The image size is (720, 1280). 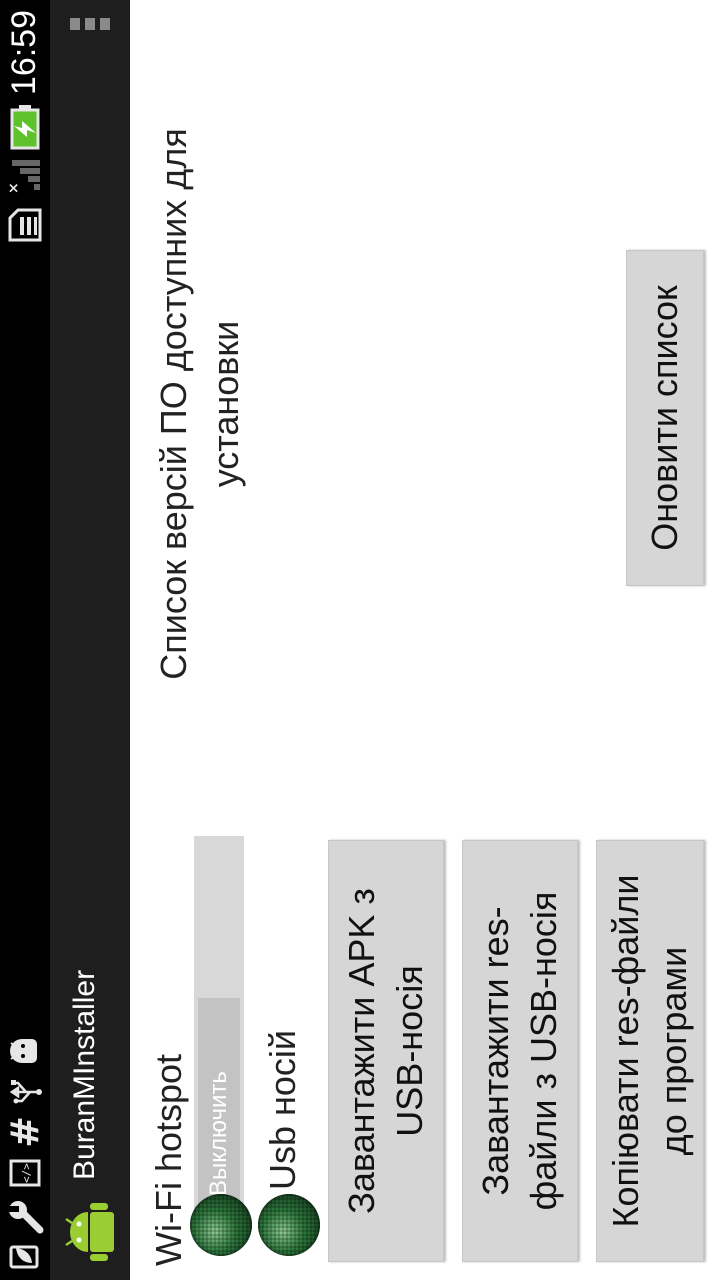 I want to click on wrench-icon, so click(x=26, y=1217).